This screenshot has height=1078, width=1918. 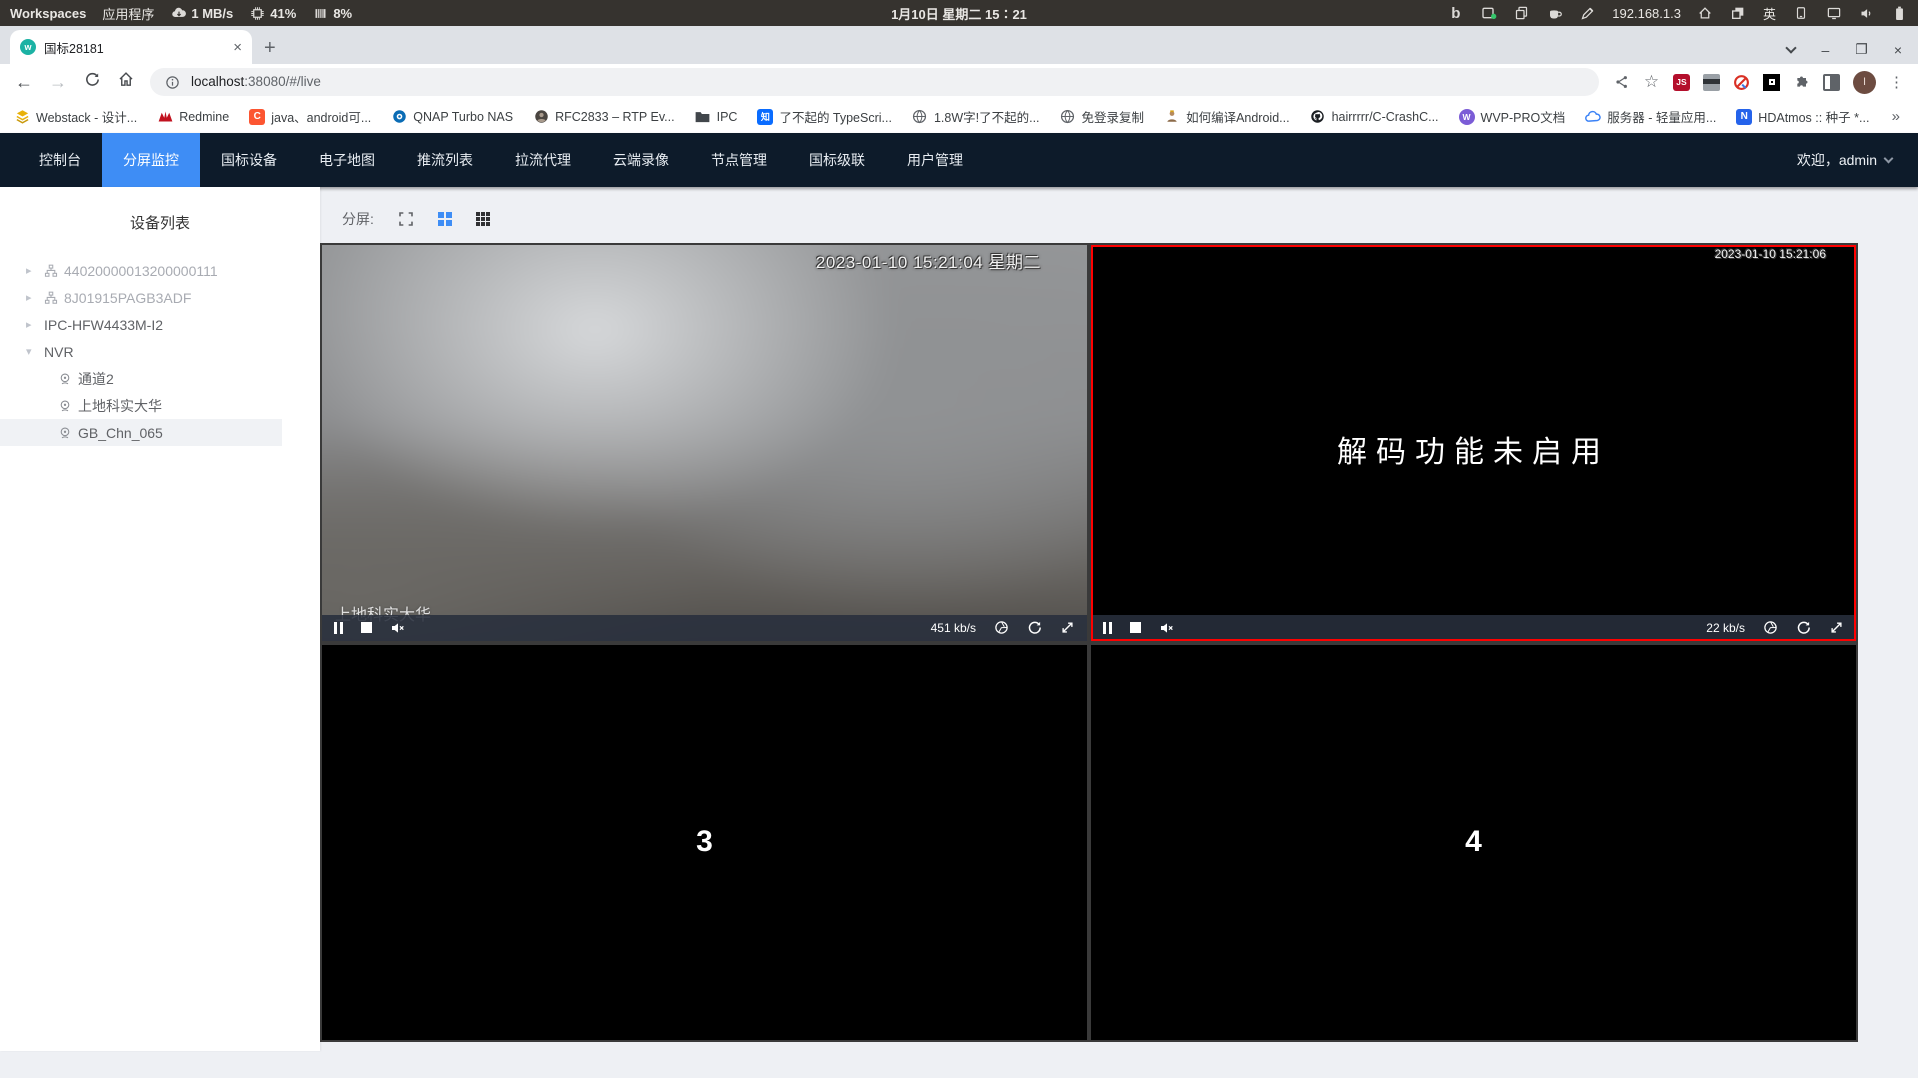 I want to click on bookmarks-overflow-chevron: », so click(x=1898, y=116).